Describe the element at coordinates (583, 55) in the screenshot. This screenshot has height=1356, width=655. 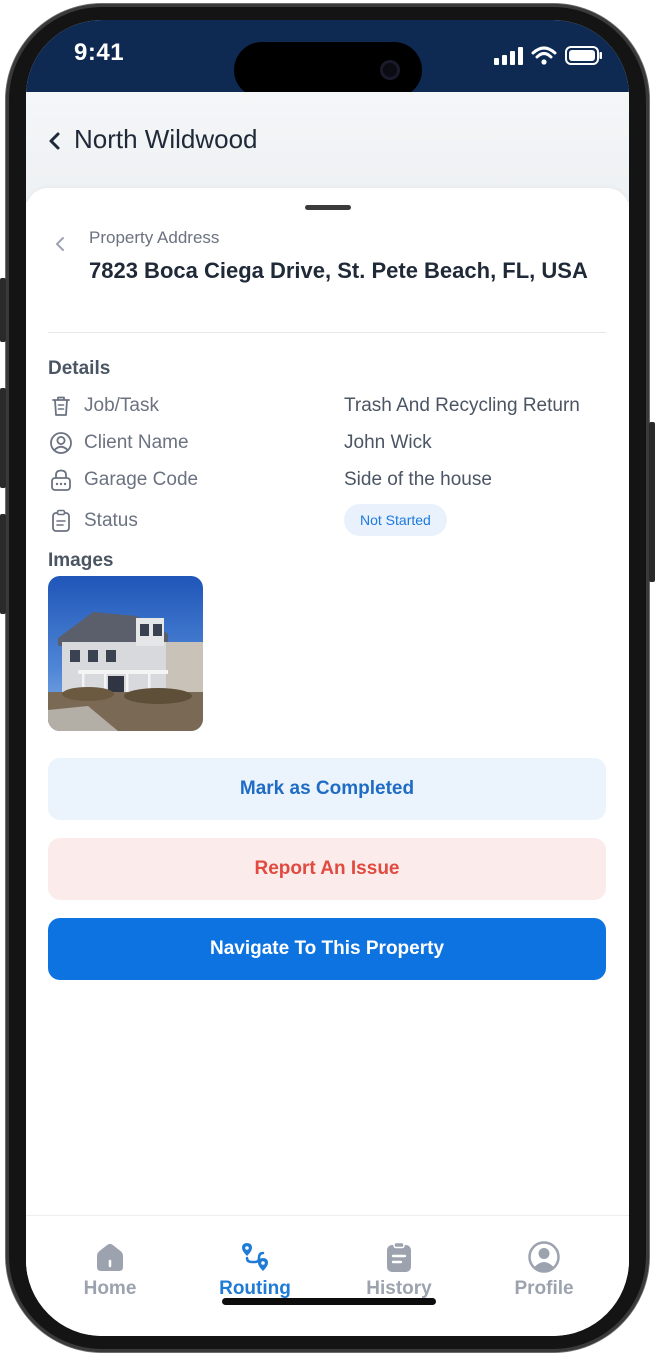
I see `battery-icon` at that location.